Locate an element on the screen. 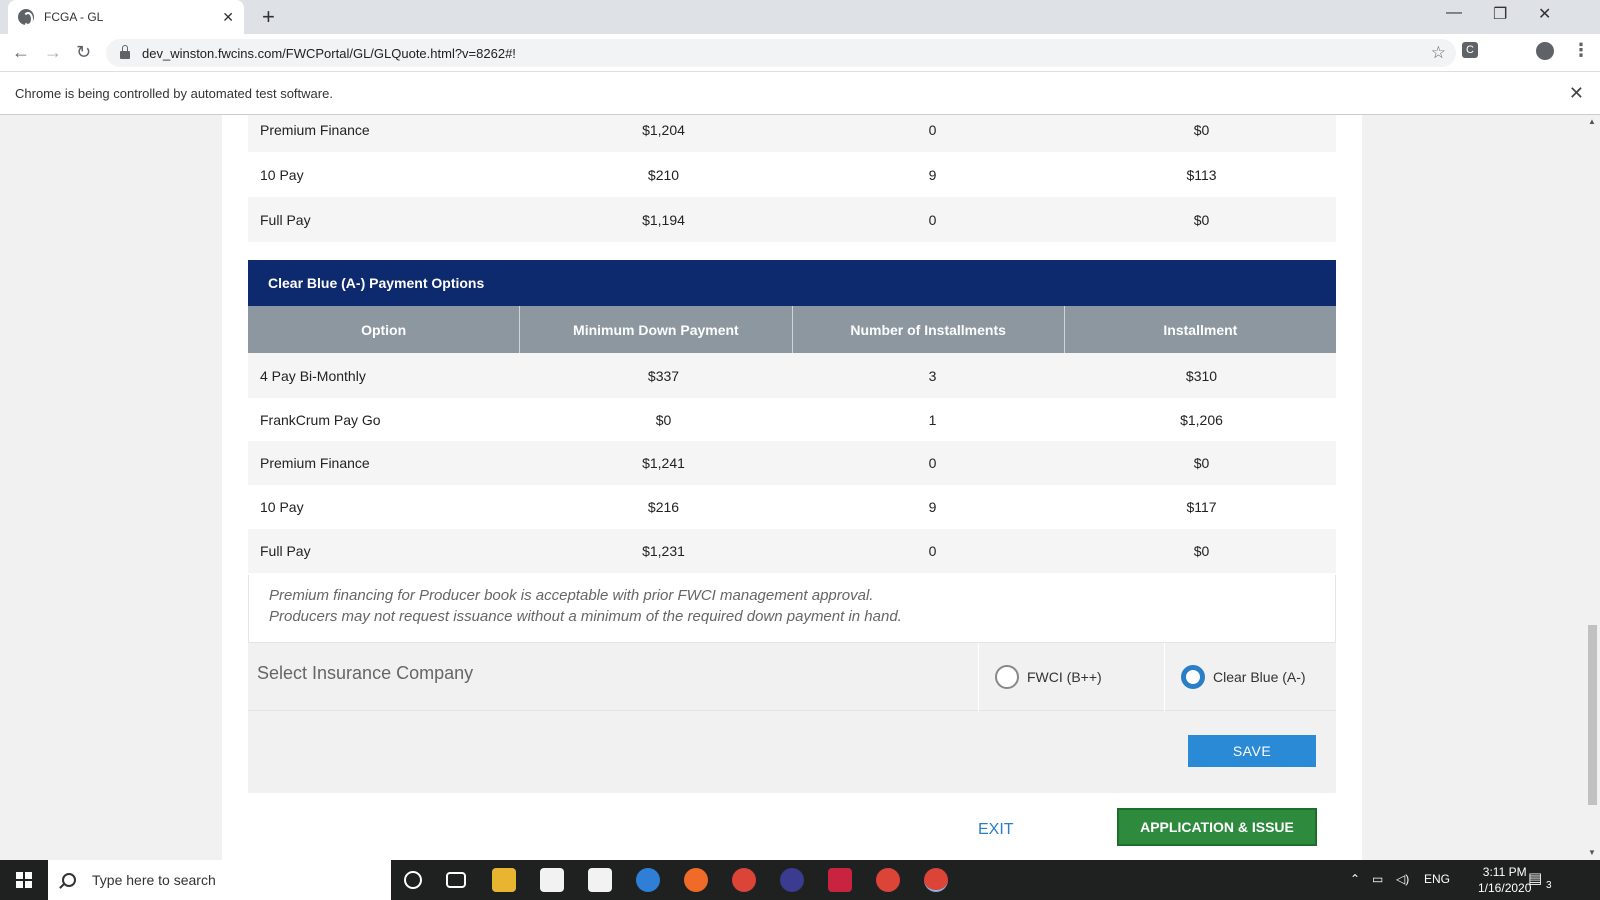  task-view-icon is located at coordinates (456, 880).